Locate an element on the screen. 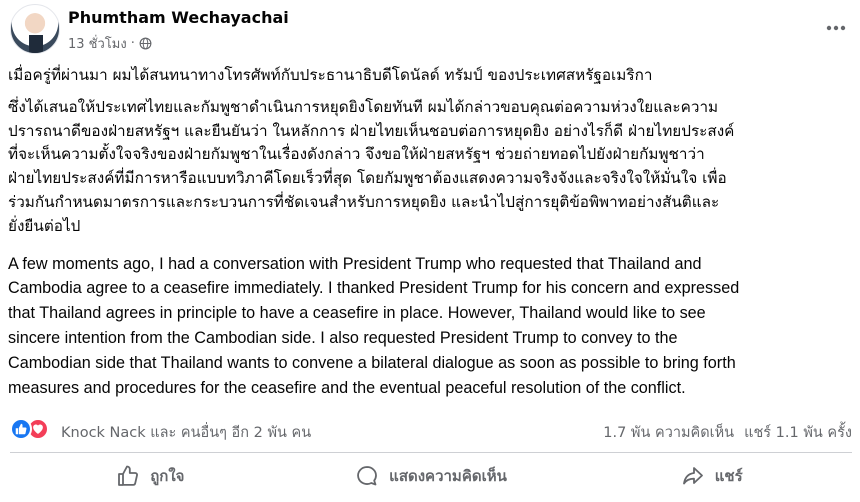  like-button: ถูกใจ is located at coordinates (150, 476).